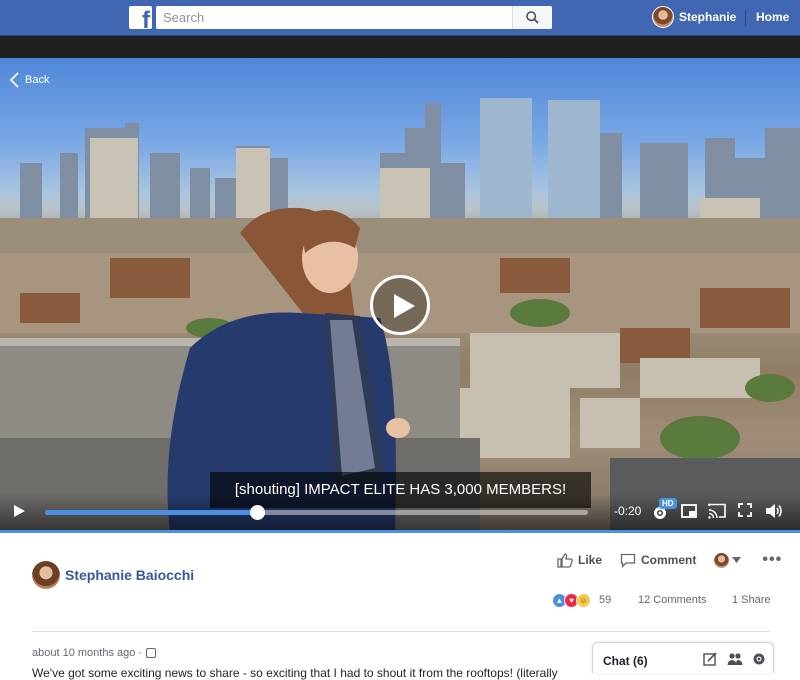 This screenshot has width=800, height=680. I want to click on top-navigation-bar: f Stephanie Home, so click(400, 18).